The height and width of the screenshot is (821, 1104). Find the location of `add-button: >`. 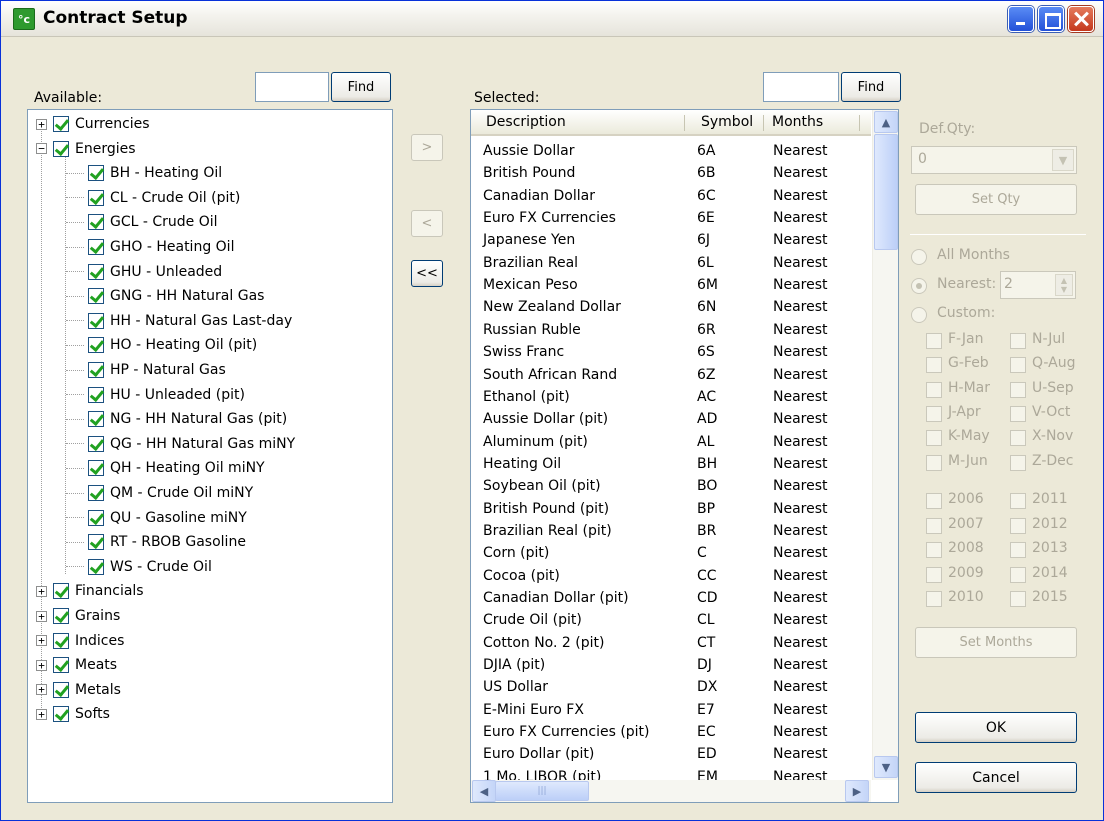

add-button: > is located at coordinates (427, 147).